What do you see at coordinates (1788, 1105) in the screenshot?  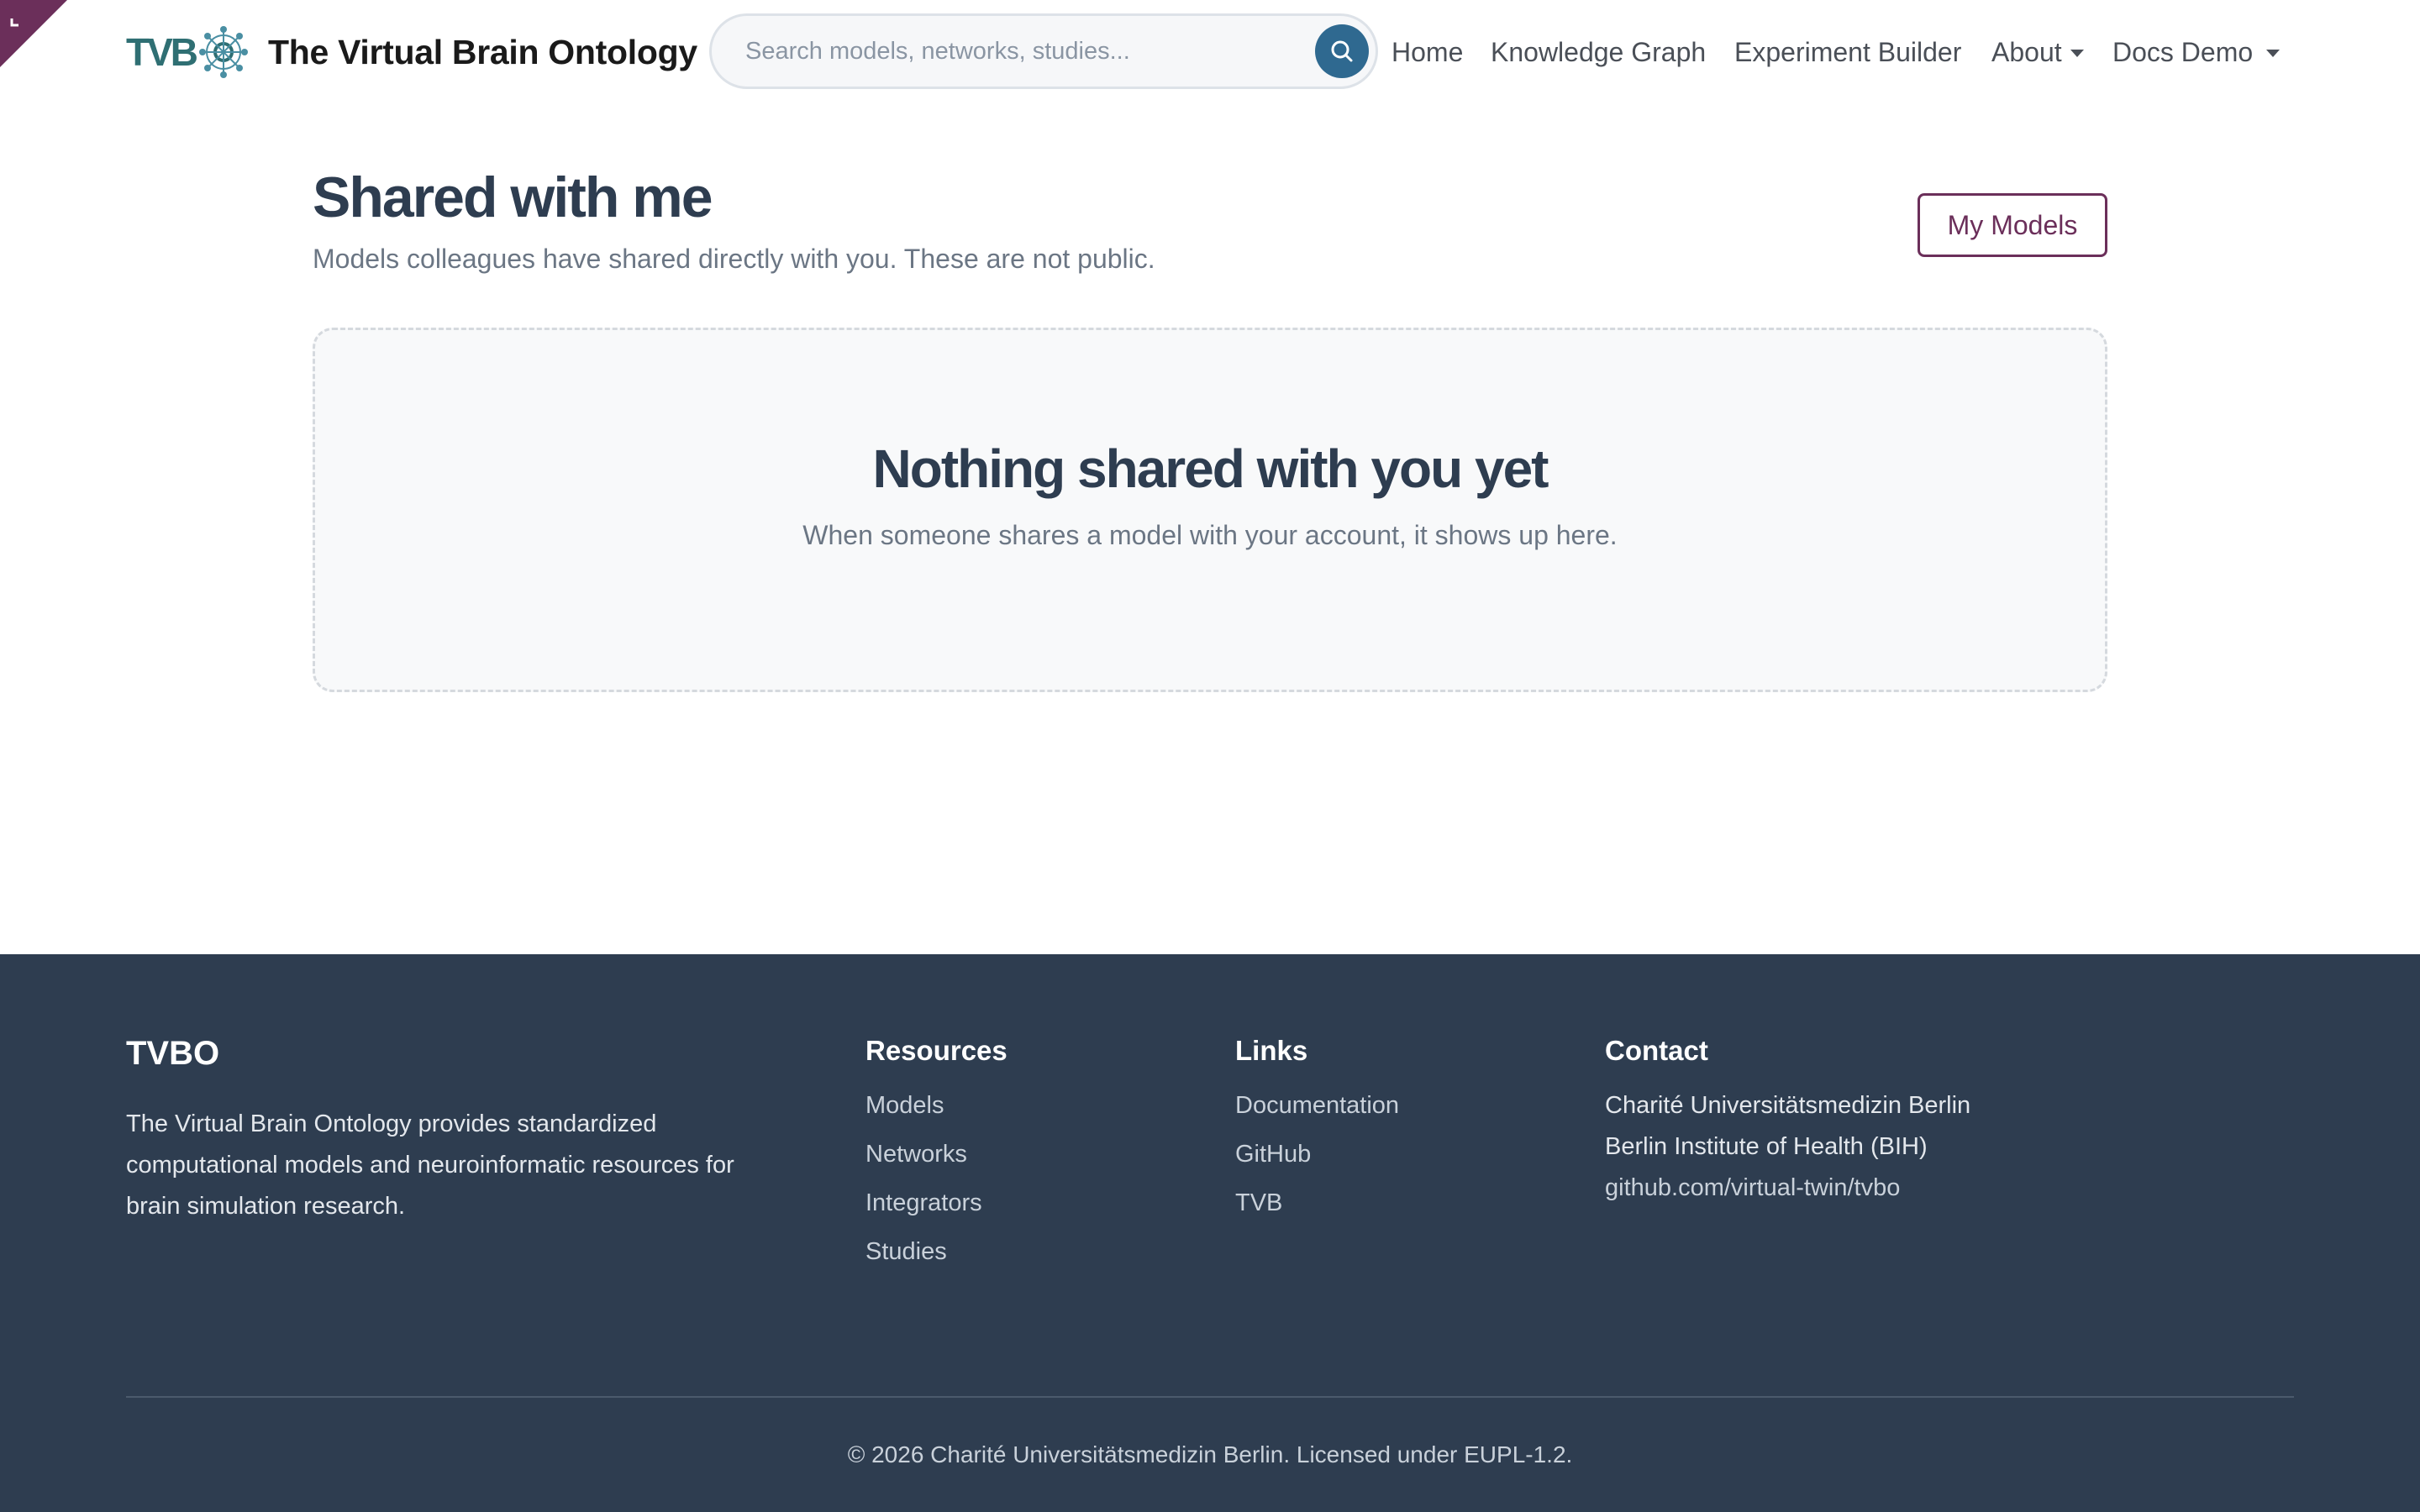 I see `footer-contact-line: Charité Universitätsmedizin Berlin` at bounding box center [1788, 1105].